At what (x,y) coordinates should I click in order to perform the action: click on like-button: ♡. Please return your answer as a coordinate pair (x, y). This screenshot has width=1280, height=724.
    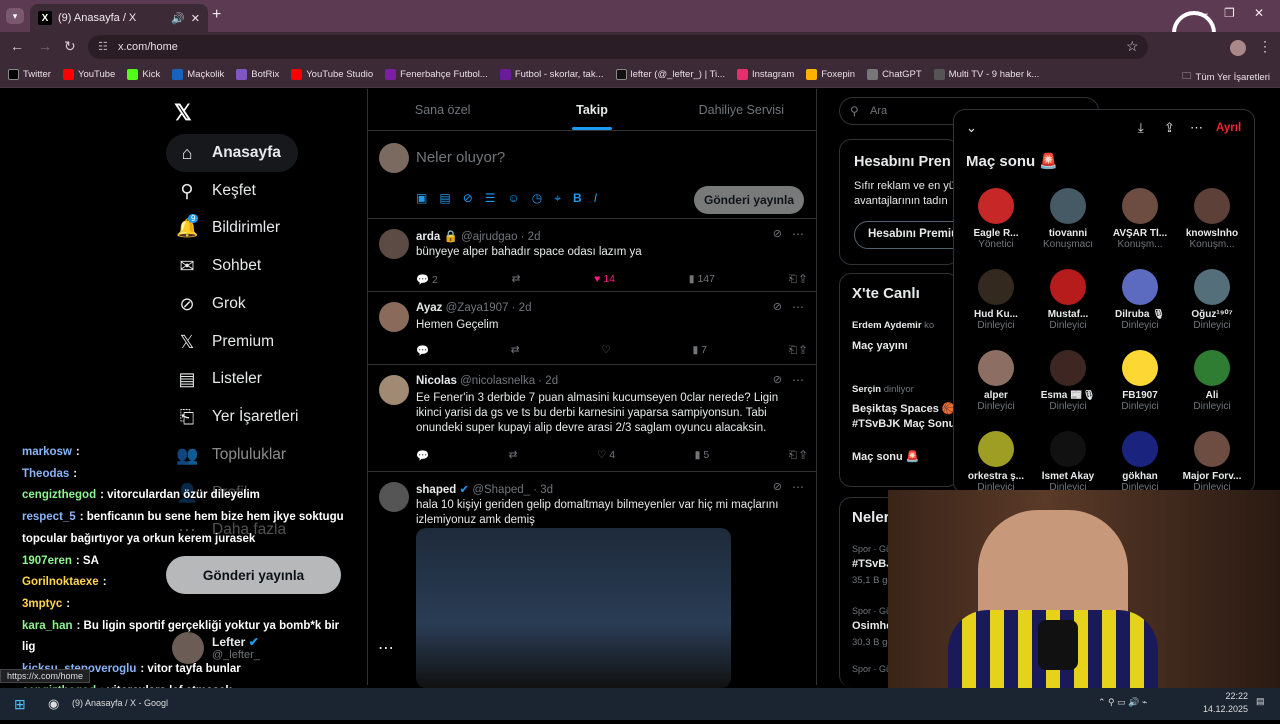
    Looking at the image, I should click on (605, 350).